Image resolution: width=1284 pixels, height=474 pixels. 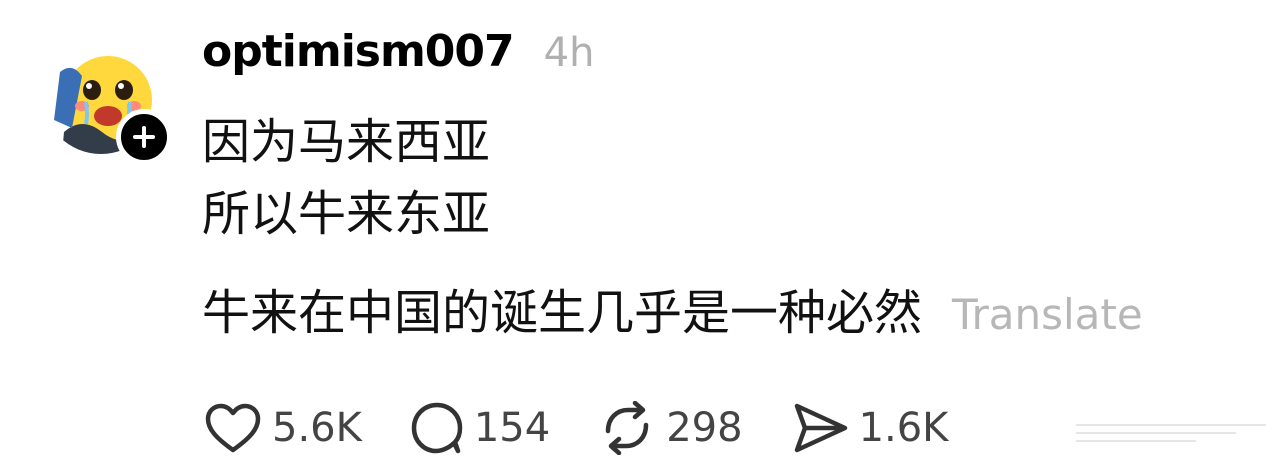 What do you see at coordinates (627, 428) in the screenshot?
I see `repost-icon` at bounding box center [627, 428].